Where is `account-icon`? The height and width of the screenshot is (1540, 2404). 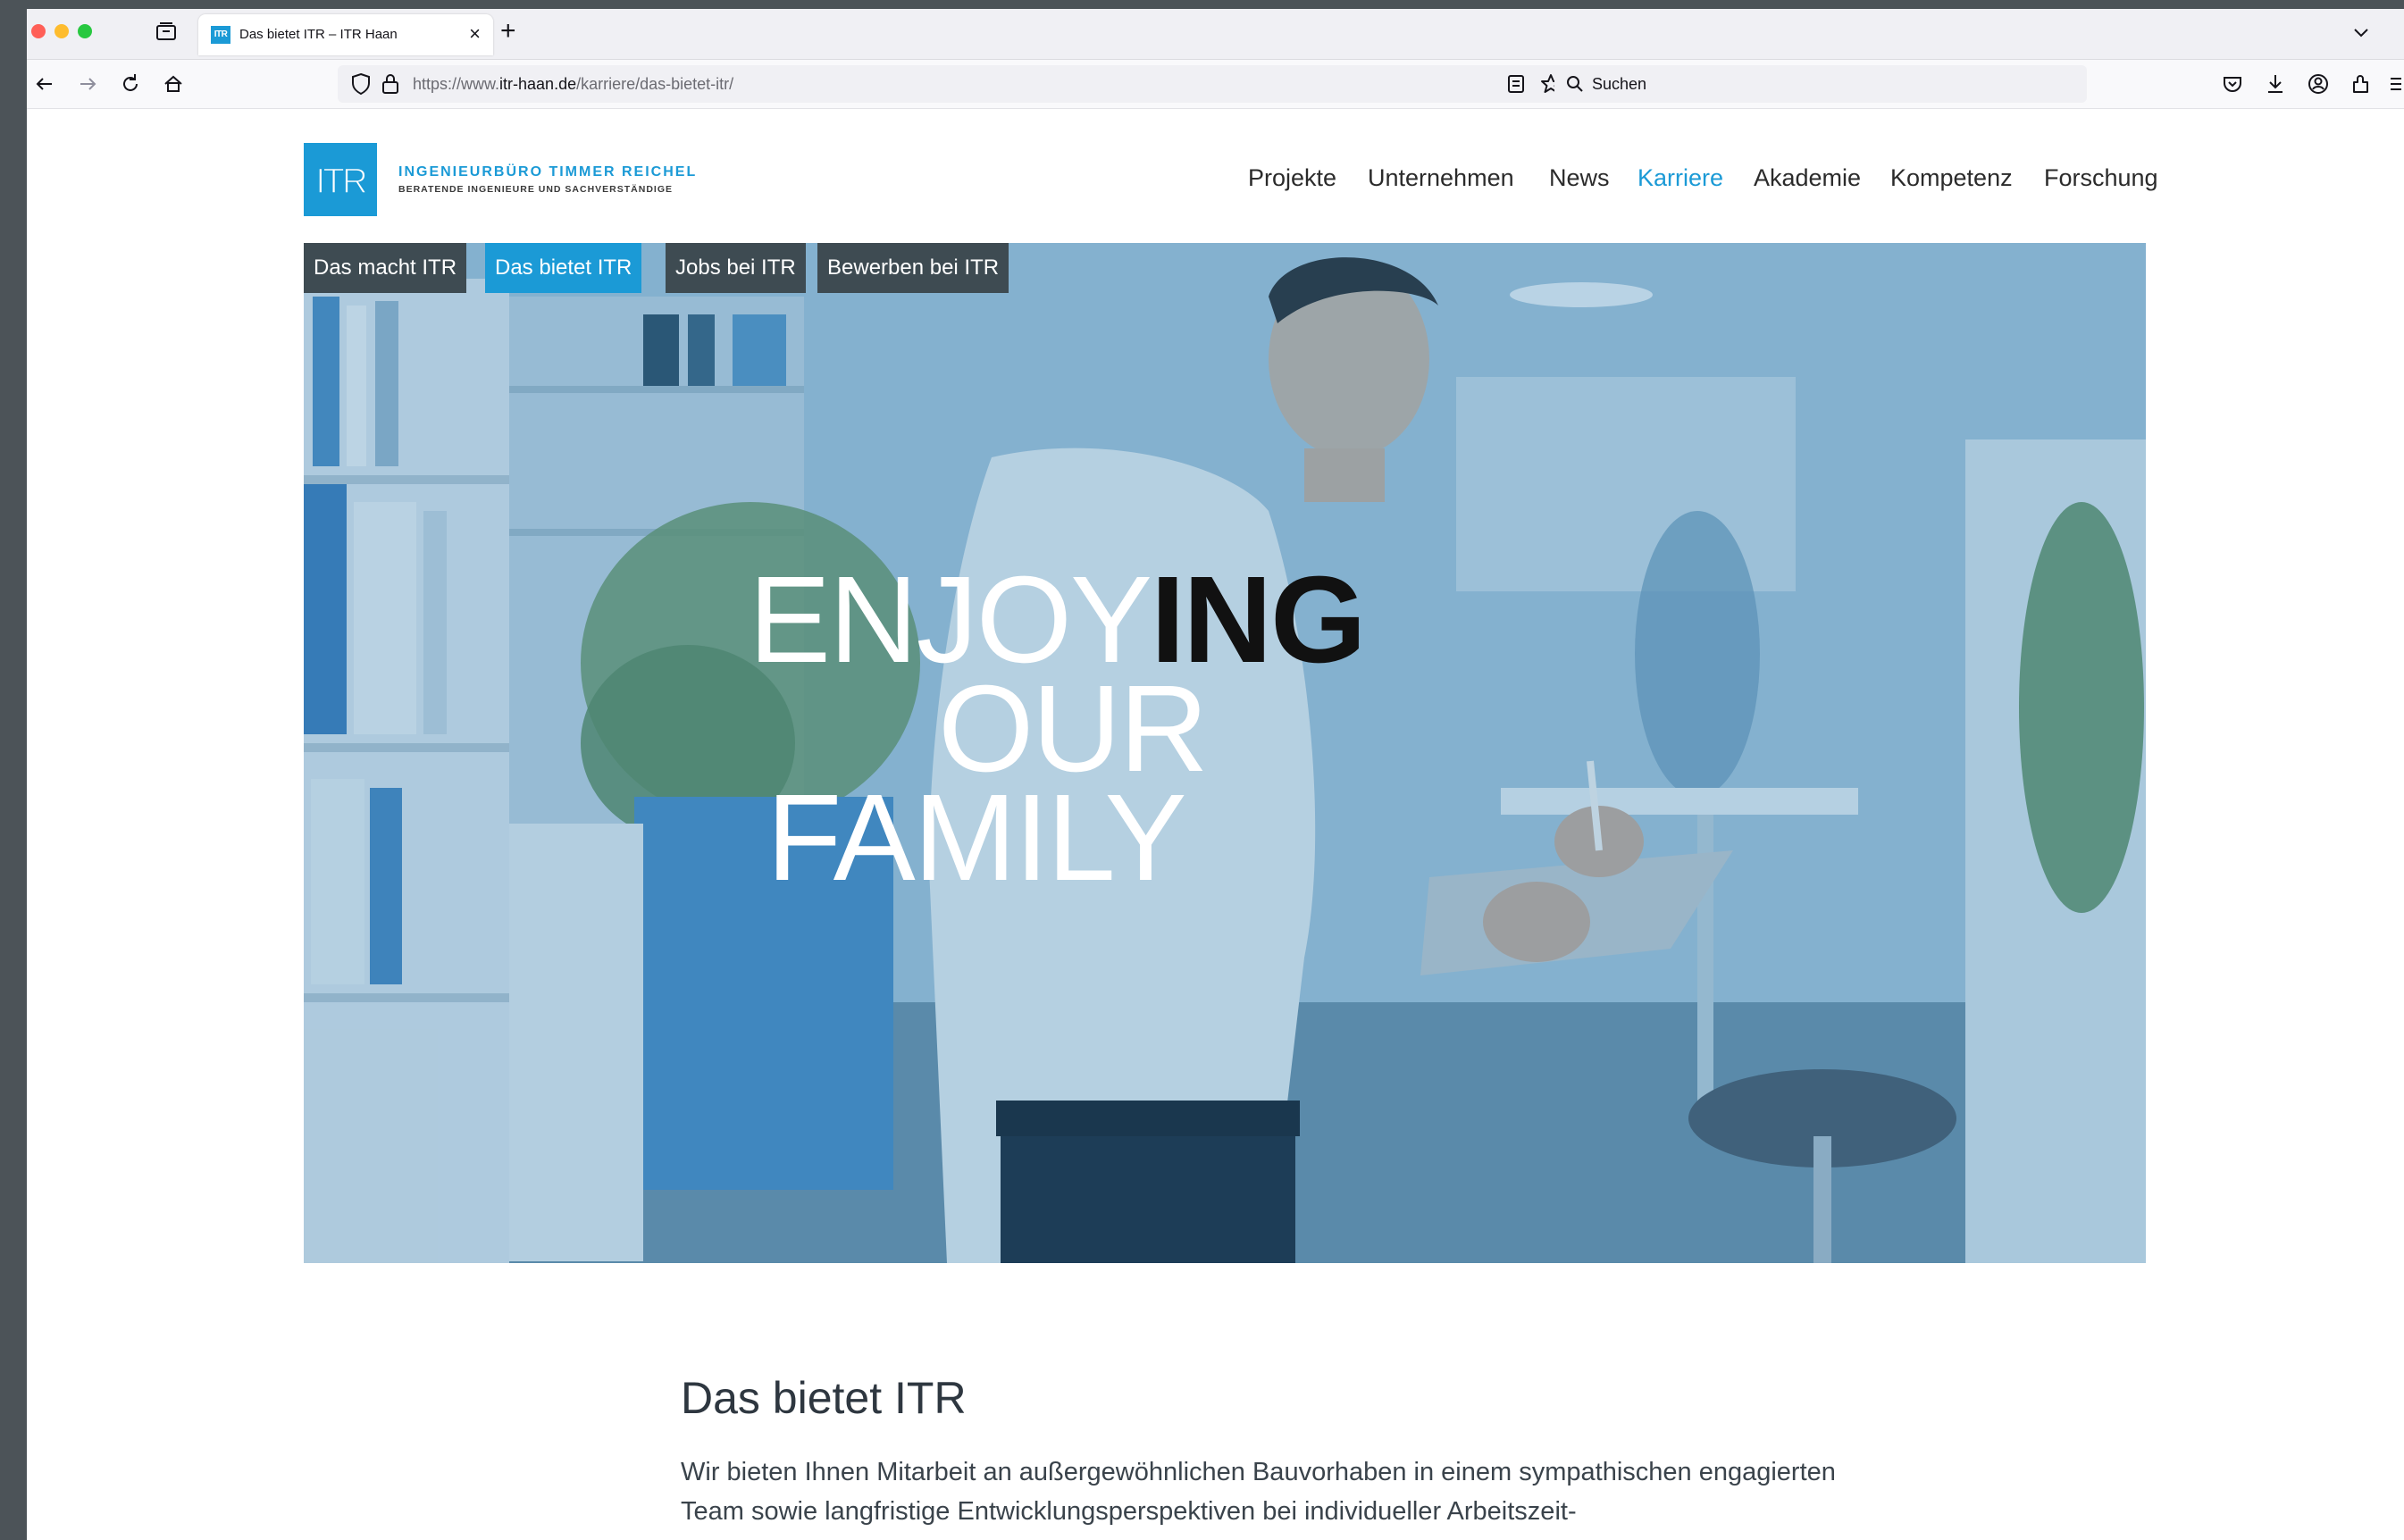
account-icon is located at coordinates (2318, 83).